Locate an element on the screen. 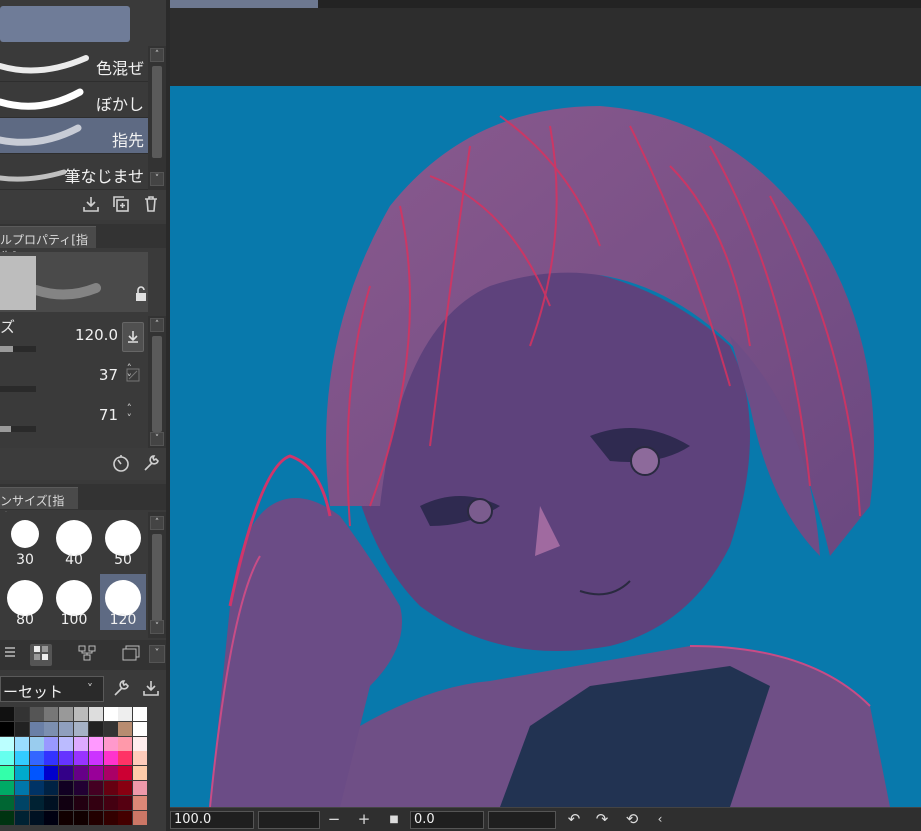 The height and width of the screenshot is (831, 921). size-grid-scrollbar: ˄ ˅ is located at coordinates (157, 575).